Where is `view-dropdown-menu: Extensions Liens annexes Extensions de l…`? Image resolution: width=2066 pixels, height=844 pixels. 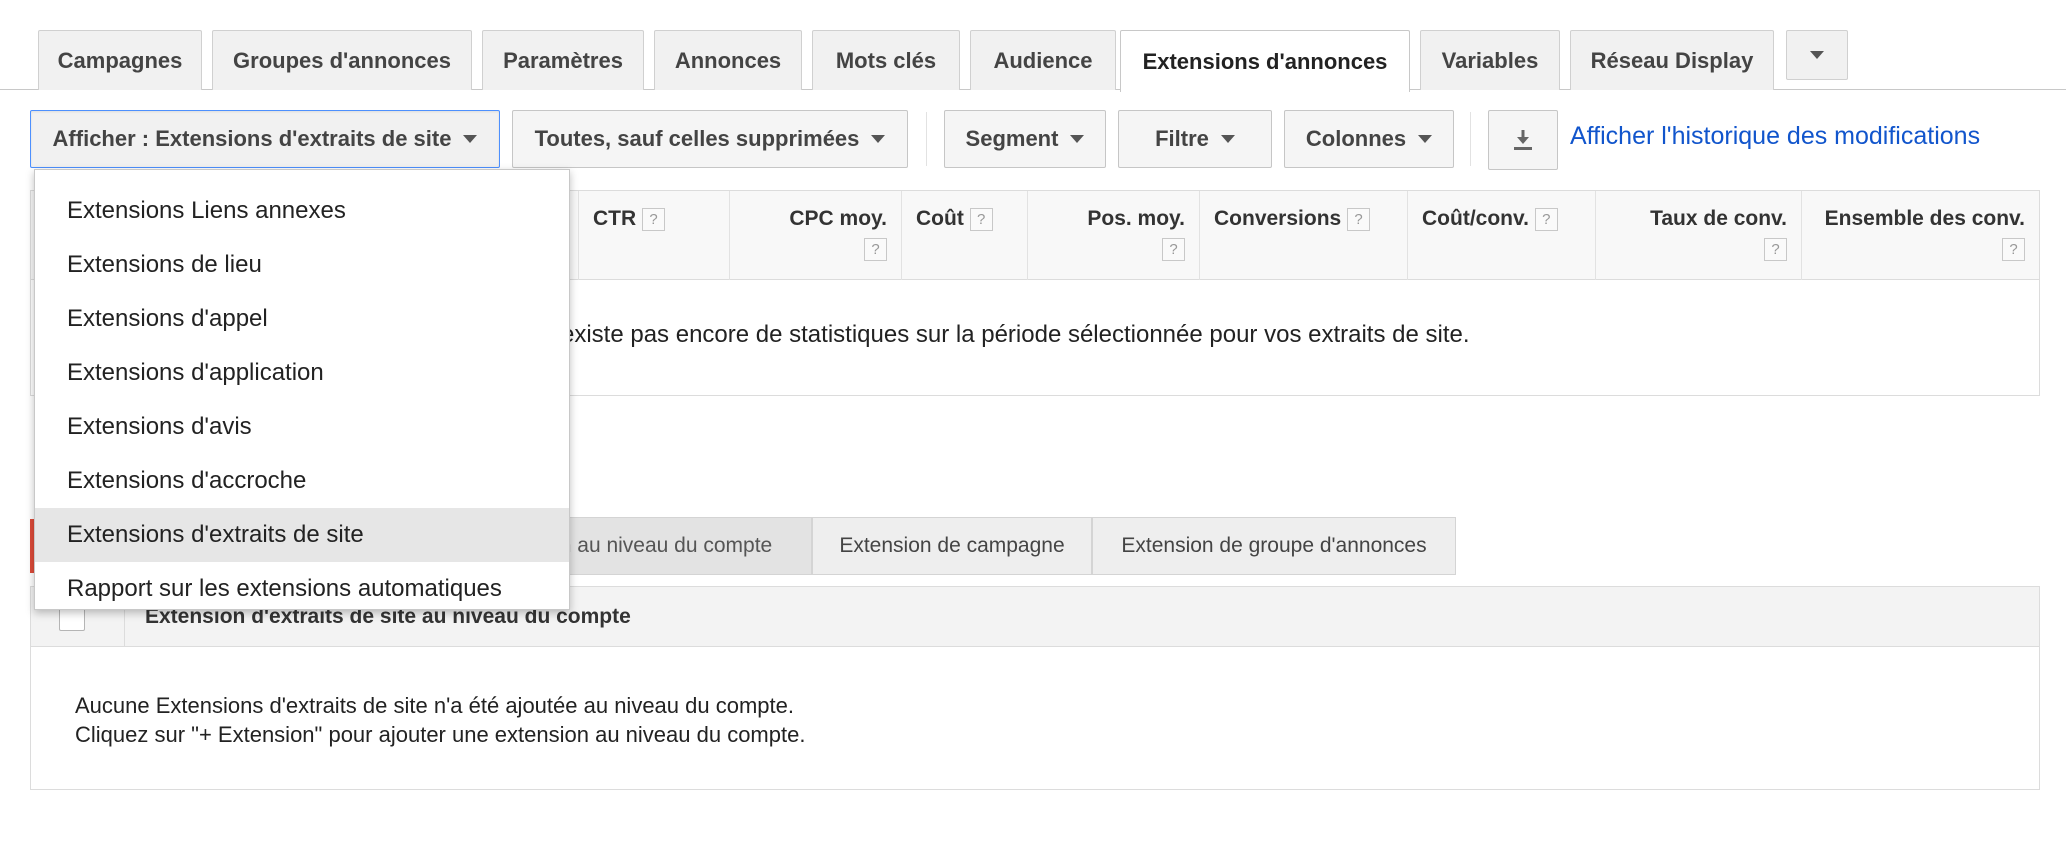
view-dropdown-menu: Extensions Liens annexes Extensions de l… is located at coordinates (302, 389).